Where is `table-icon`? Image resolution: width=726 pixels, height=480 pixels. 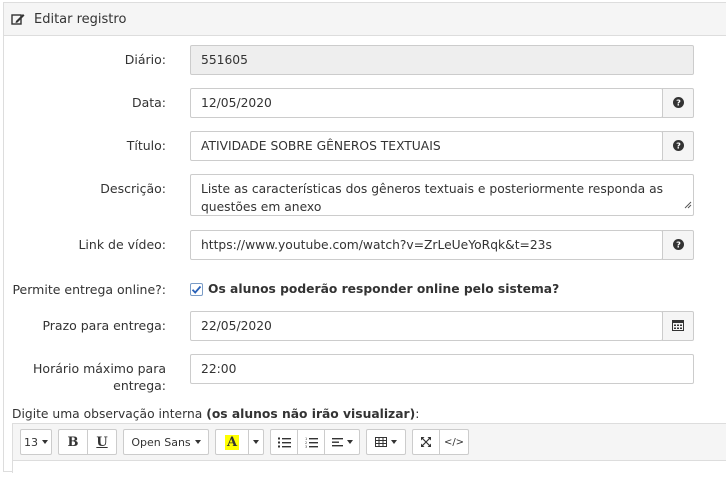 table-icon is located at coordinates (381, 442).